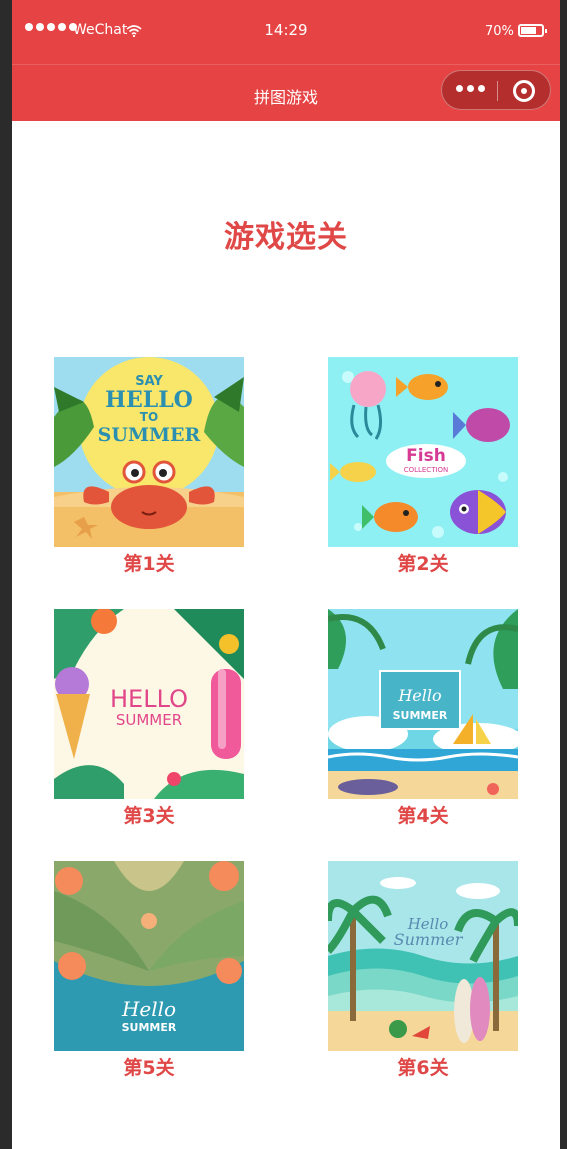 This screenshot has width=567, height=1149. What do you see at coordinates (429, 939) in the screenshot?
I see `image-text-summer: Summer` at bounding box center [429, 939].